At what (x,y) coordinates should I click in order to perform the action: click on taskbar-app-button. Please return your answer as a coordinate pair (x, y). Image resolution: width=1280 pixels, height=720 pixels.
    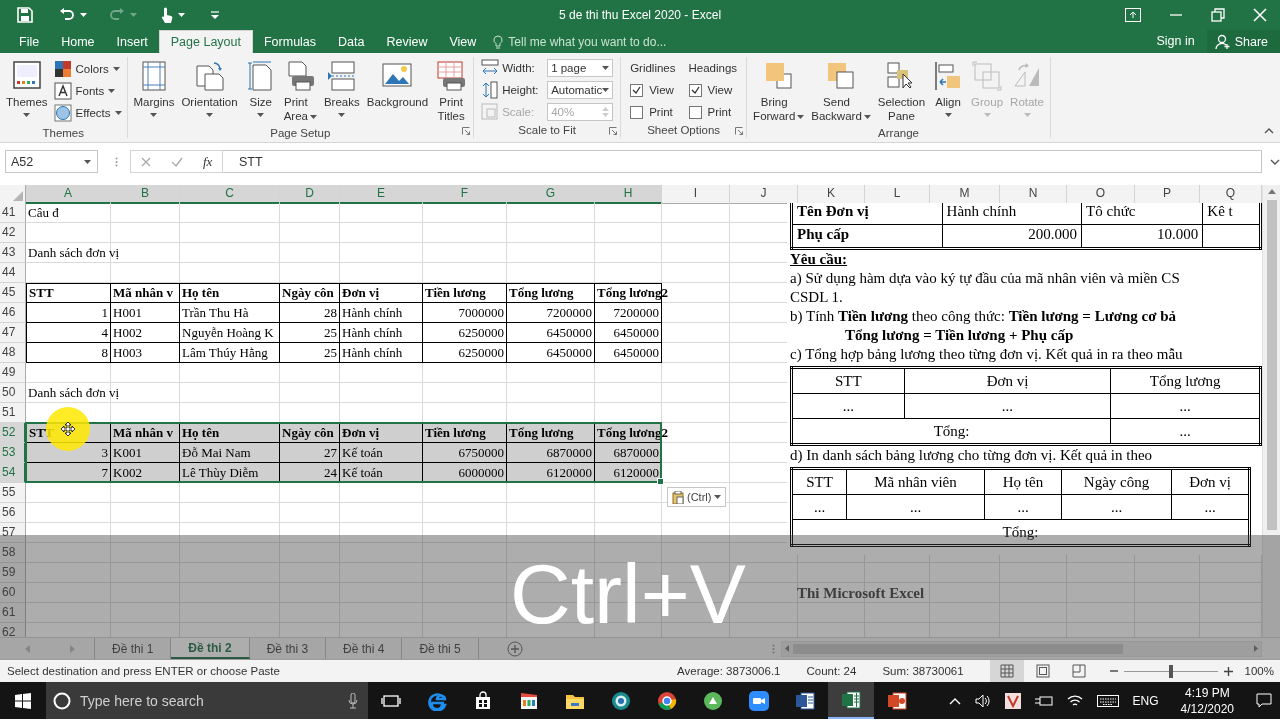
    Looking at the image, I should click on (851, 700).